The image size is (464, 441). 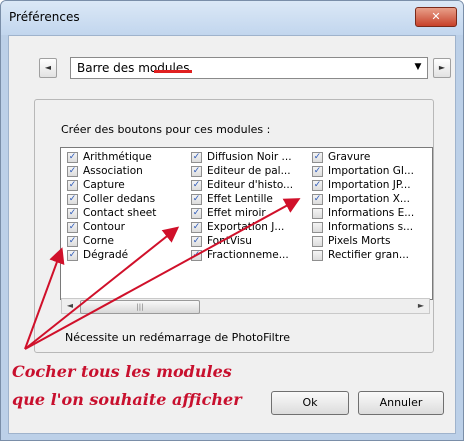 What do you see at coordinates (140, 307) in the screenshot?
I see `scrollbar-thumb: |||` at bounding box center [140, 307].